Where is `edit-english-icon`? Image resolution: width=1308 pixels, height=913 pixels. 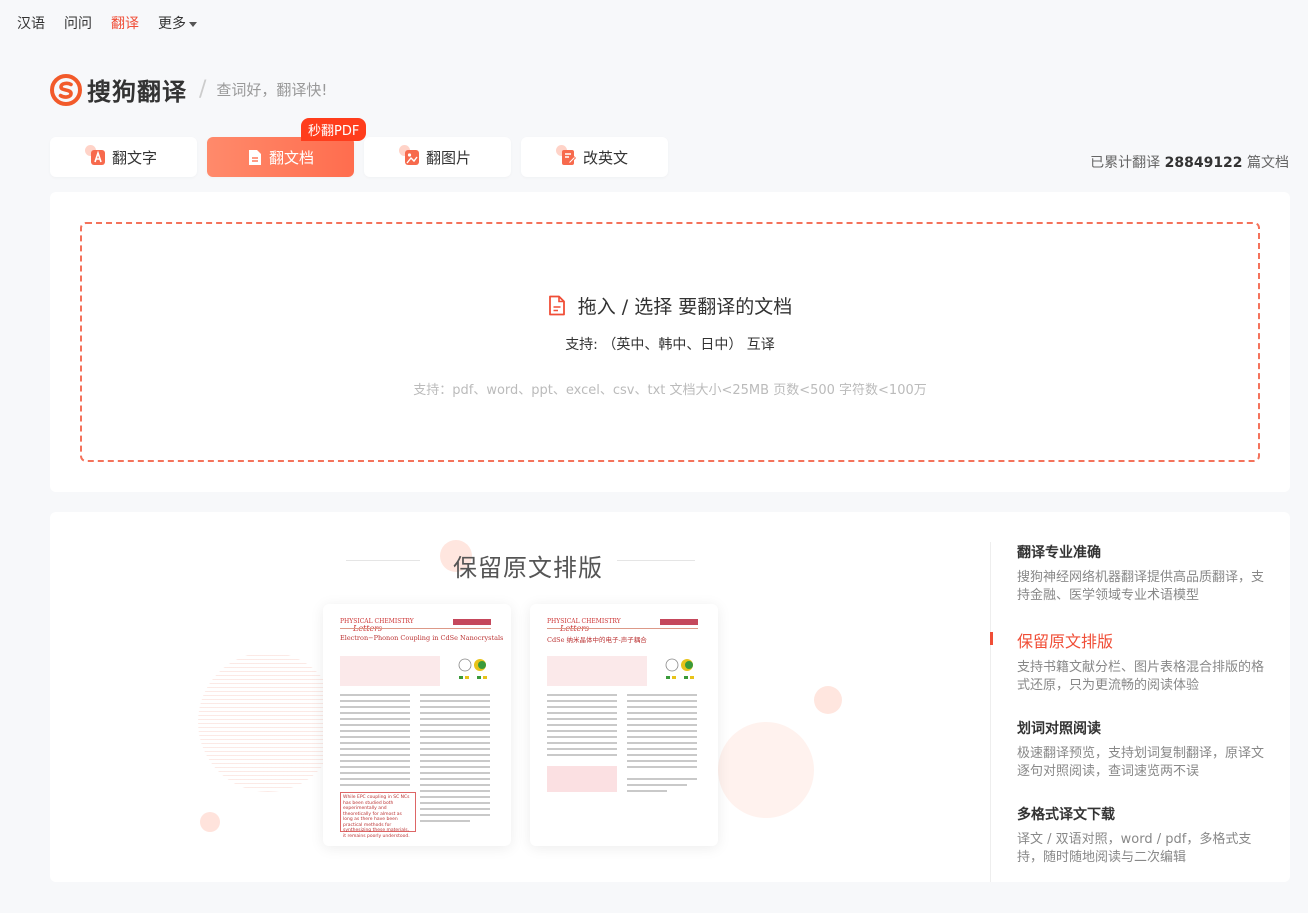 edit-english-icon is located at coordinates (566, 155).